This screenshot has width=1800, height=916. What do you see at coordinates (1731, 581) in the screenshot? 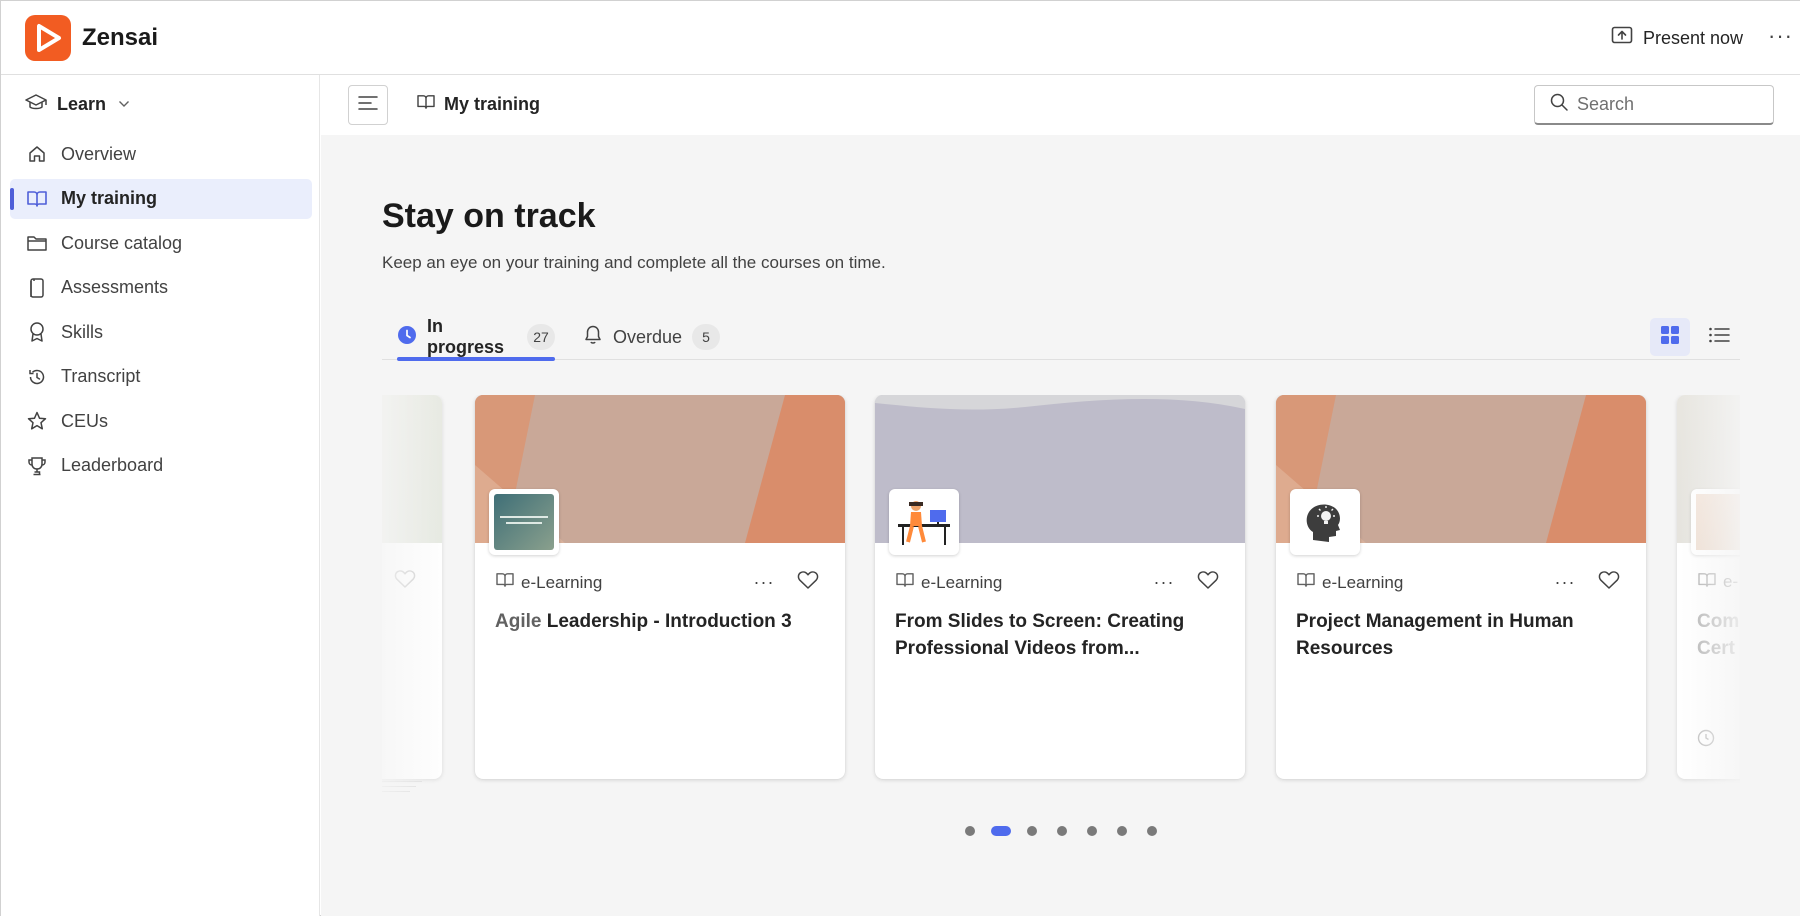
I see `course-type-label: e-` at bounding box center [1731, 581].